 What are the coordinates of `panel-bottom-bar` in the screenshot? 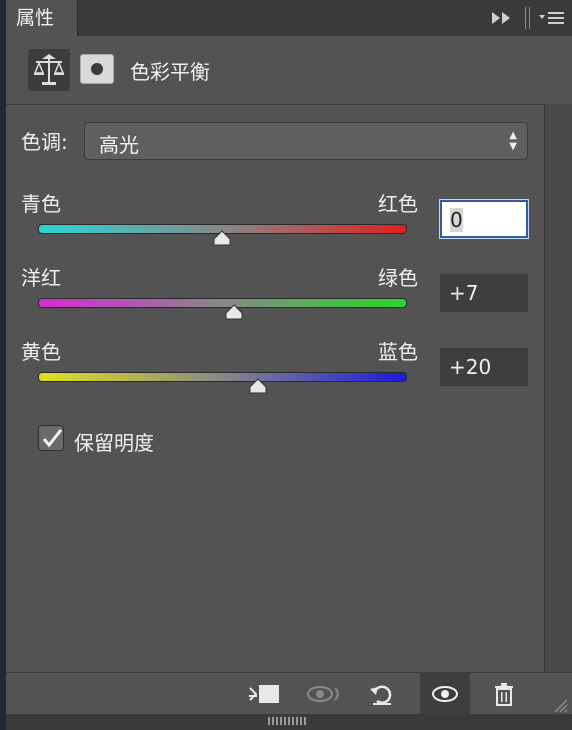 It's located at (289, 722).